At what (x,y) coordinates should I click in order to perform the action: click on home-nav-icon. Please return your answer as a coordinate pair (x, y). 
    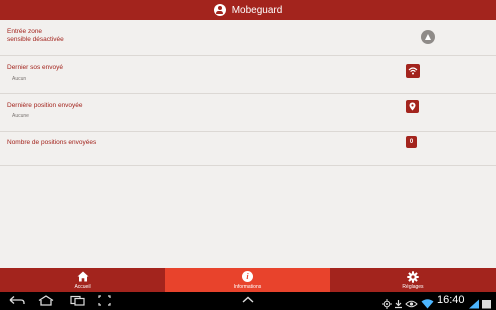
    Looking at the image, I should click on (46, 300).